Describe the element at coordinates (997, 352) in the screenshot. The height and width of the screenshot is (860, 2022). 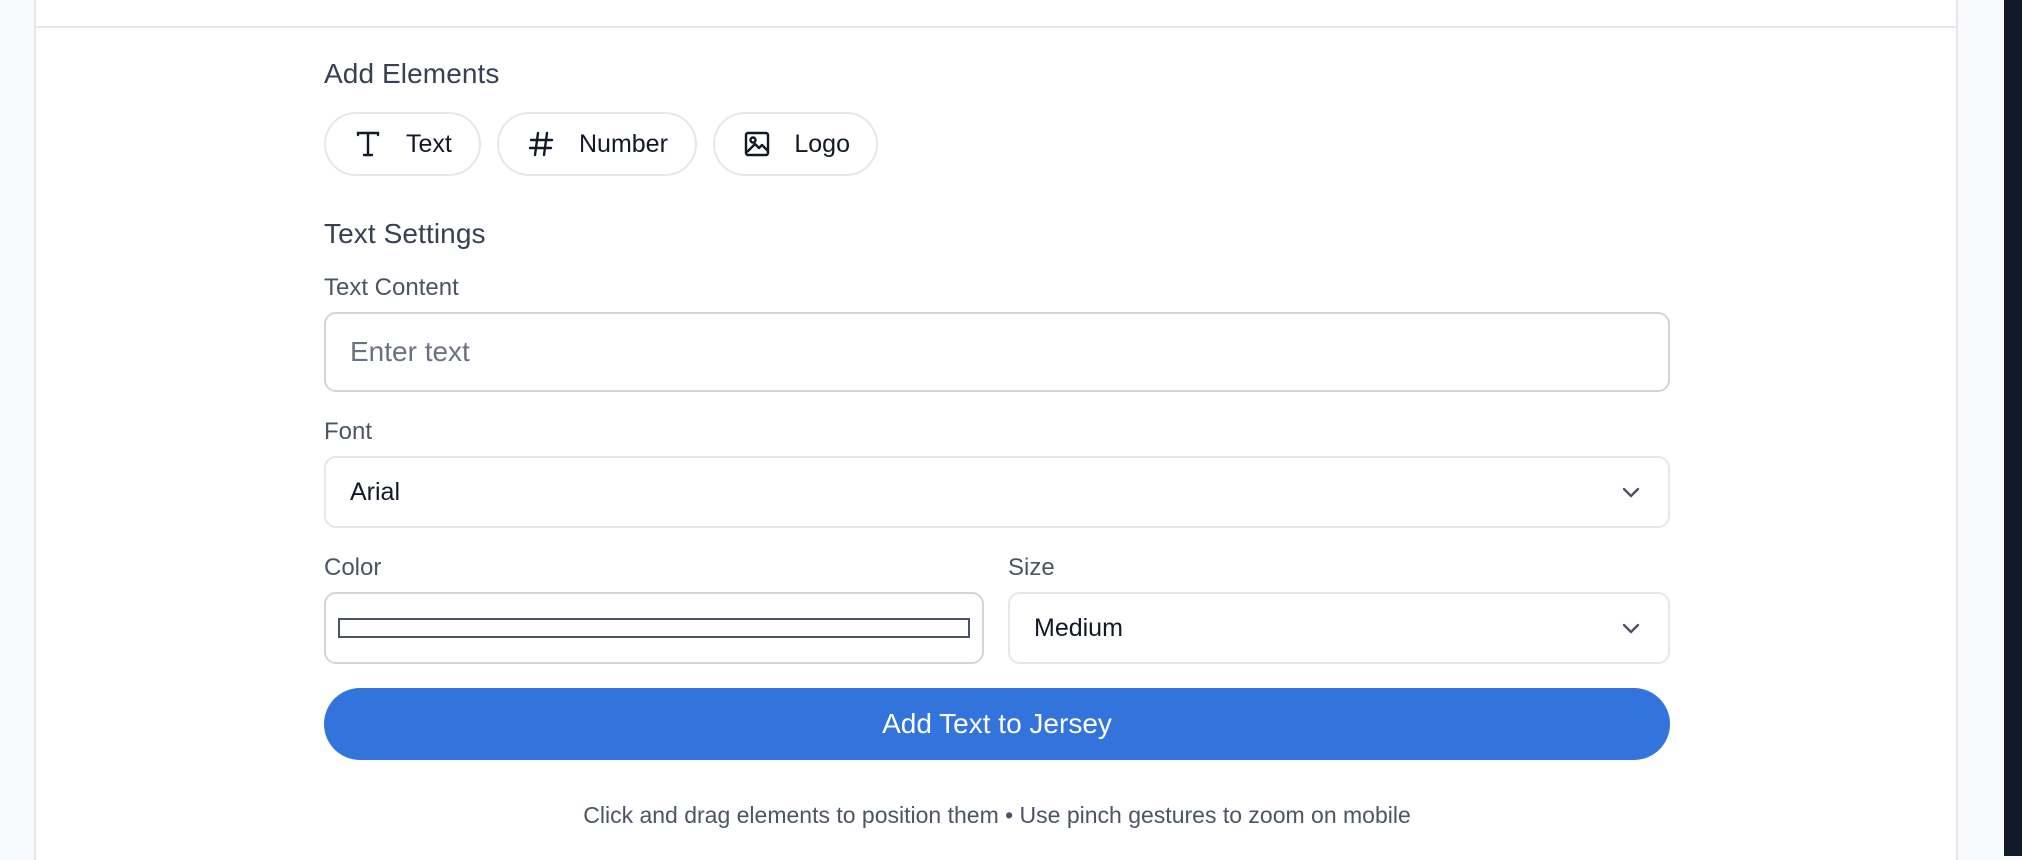
I see `text-content-input` at that location.